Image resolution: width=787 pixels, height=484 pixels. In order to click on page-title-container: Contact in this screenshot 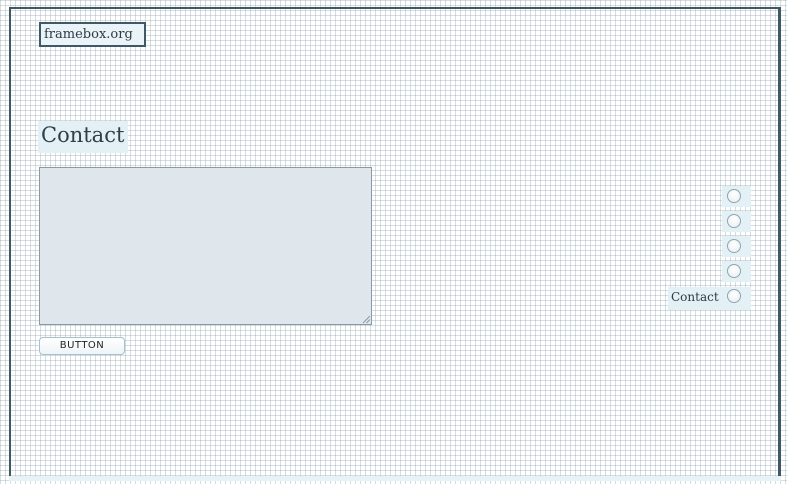, I will do `click(83, 137)`.